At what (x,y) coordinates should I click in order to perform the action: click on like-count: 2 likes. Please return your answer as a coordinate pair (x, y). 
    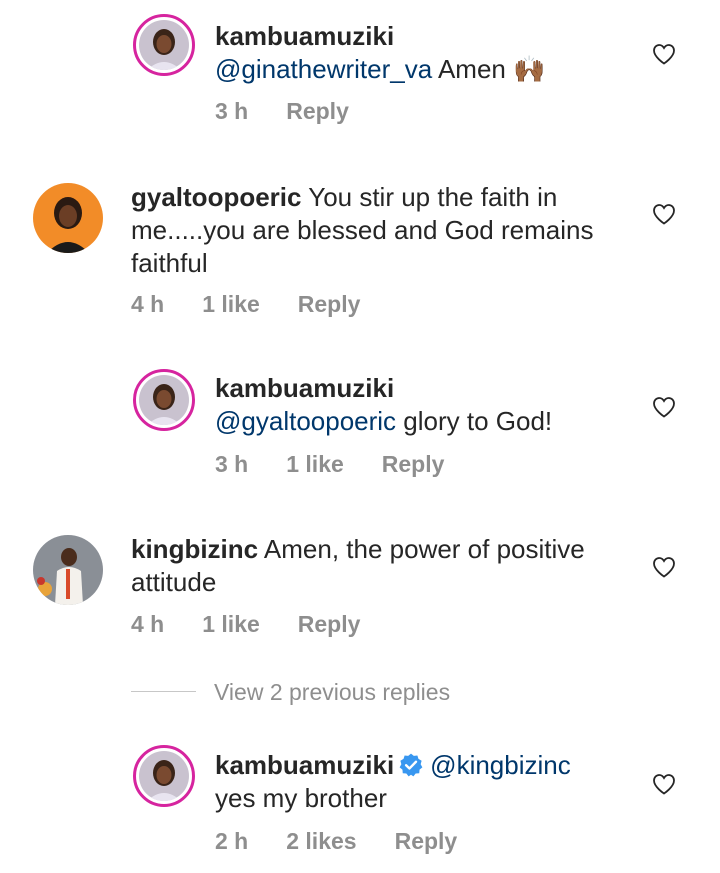
    Looking at the image, I should click on (321, 841).